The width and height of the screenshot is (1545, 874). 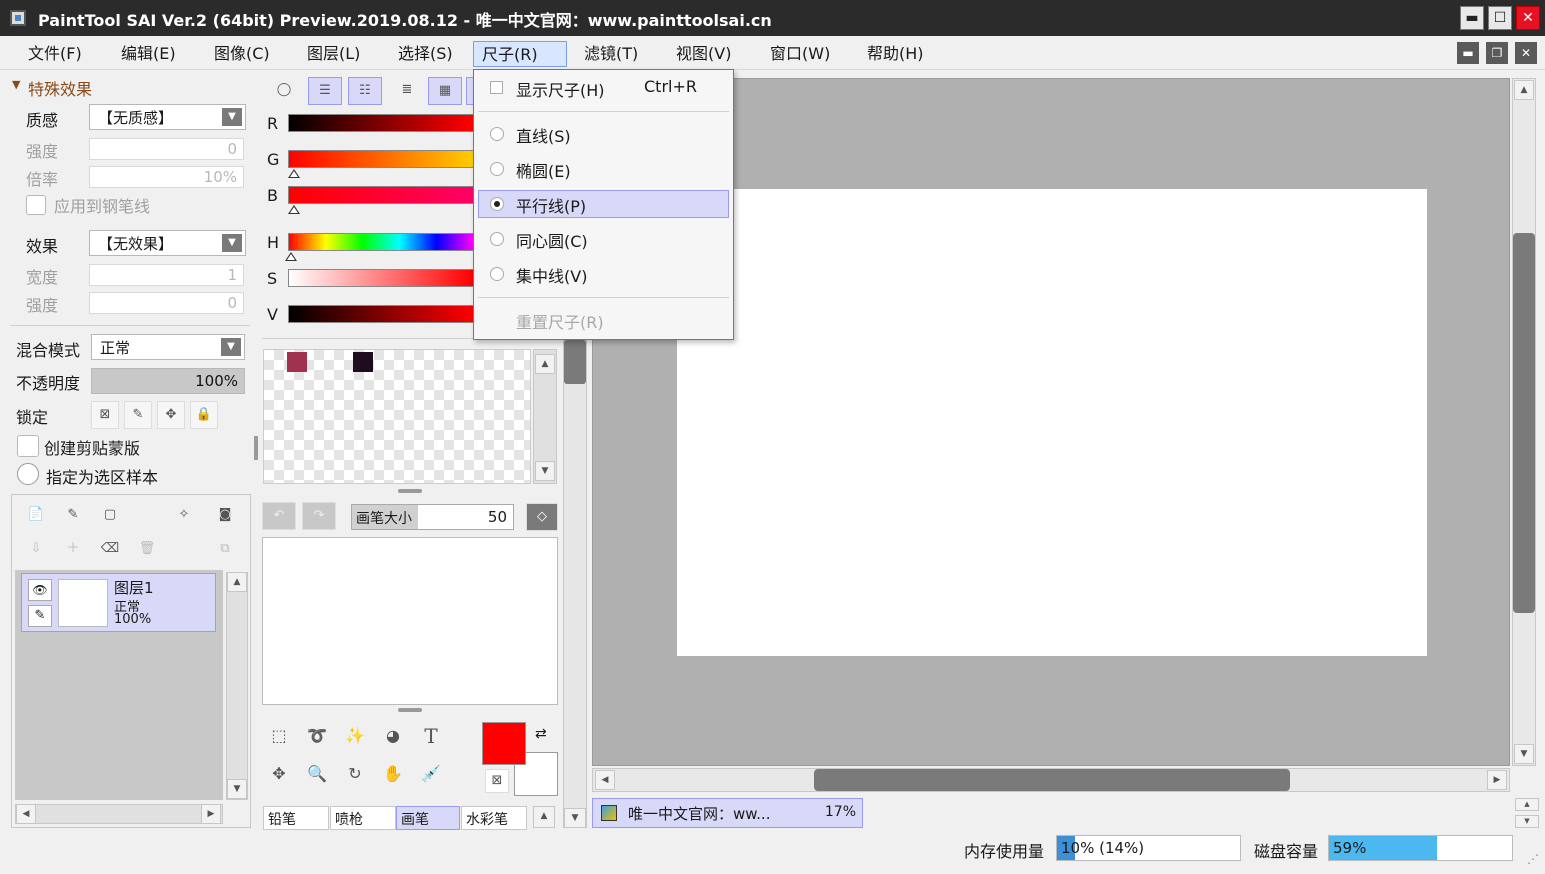 I want to click on layer-hscrollbar, so click(x=119, y=814).